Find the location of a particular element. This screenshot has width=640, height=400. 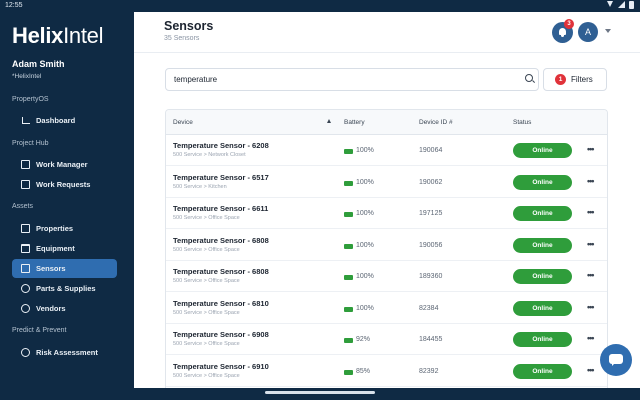

sidebar-item-work-requests: Work Requests is located at coordinates (64, 184).